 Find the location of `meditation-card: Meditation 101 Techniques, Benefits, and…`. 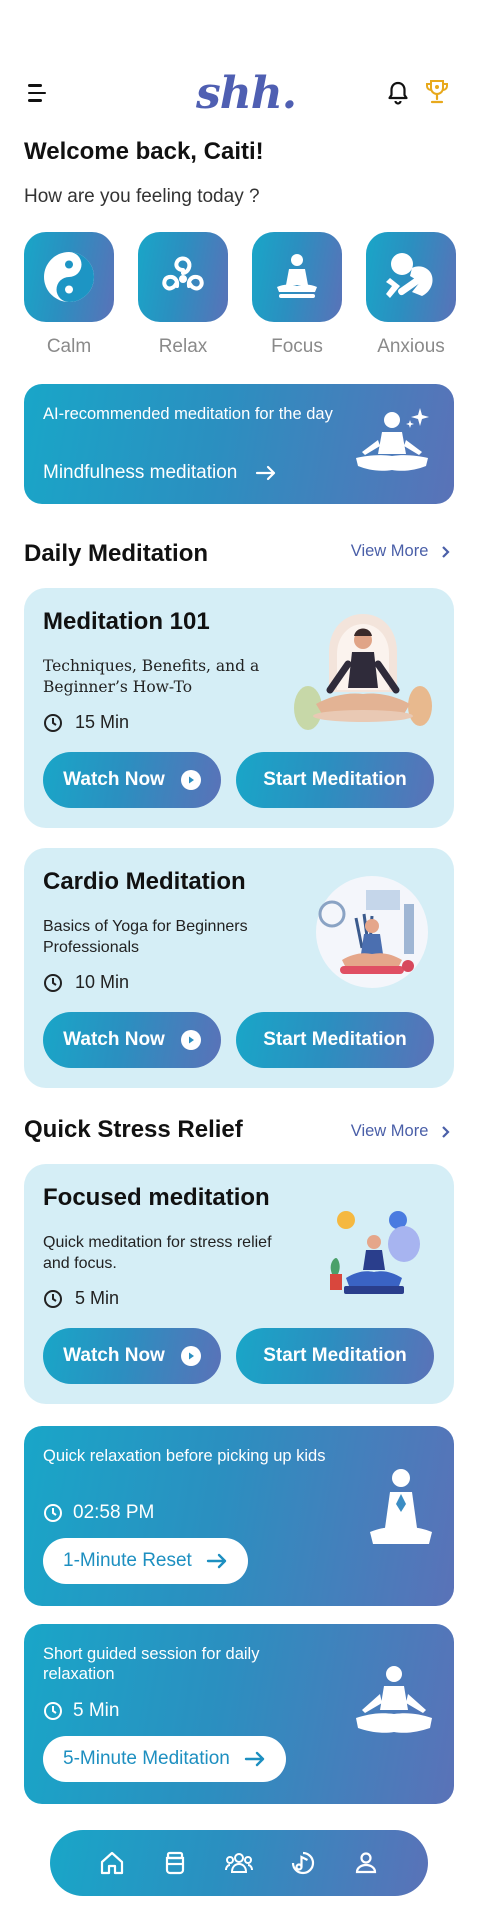

meditation-card: Meditation 101 Techniques, Benefits, and… is located at coordinates (239, 708).